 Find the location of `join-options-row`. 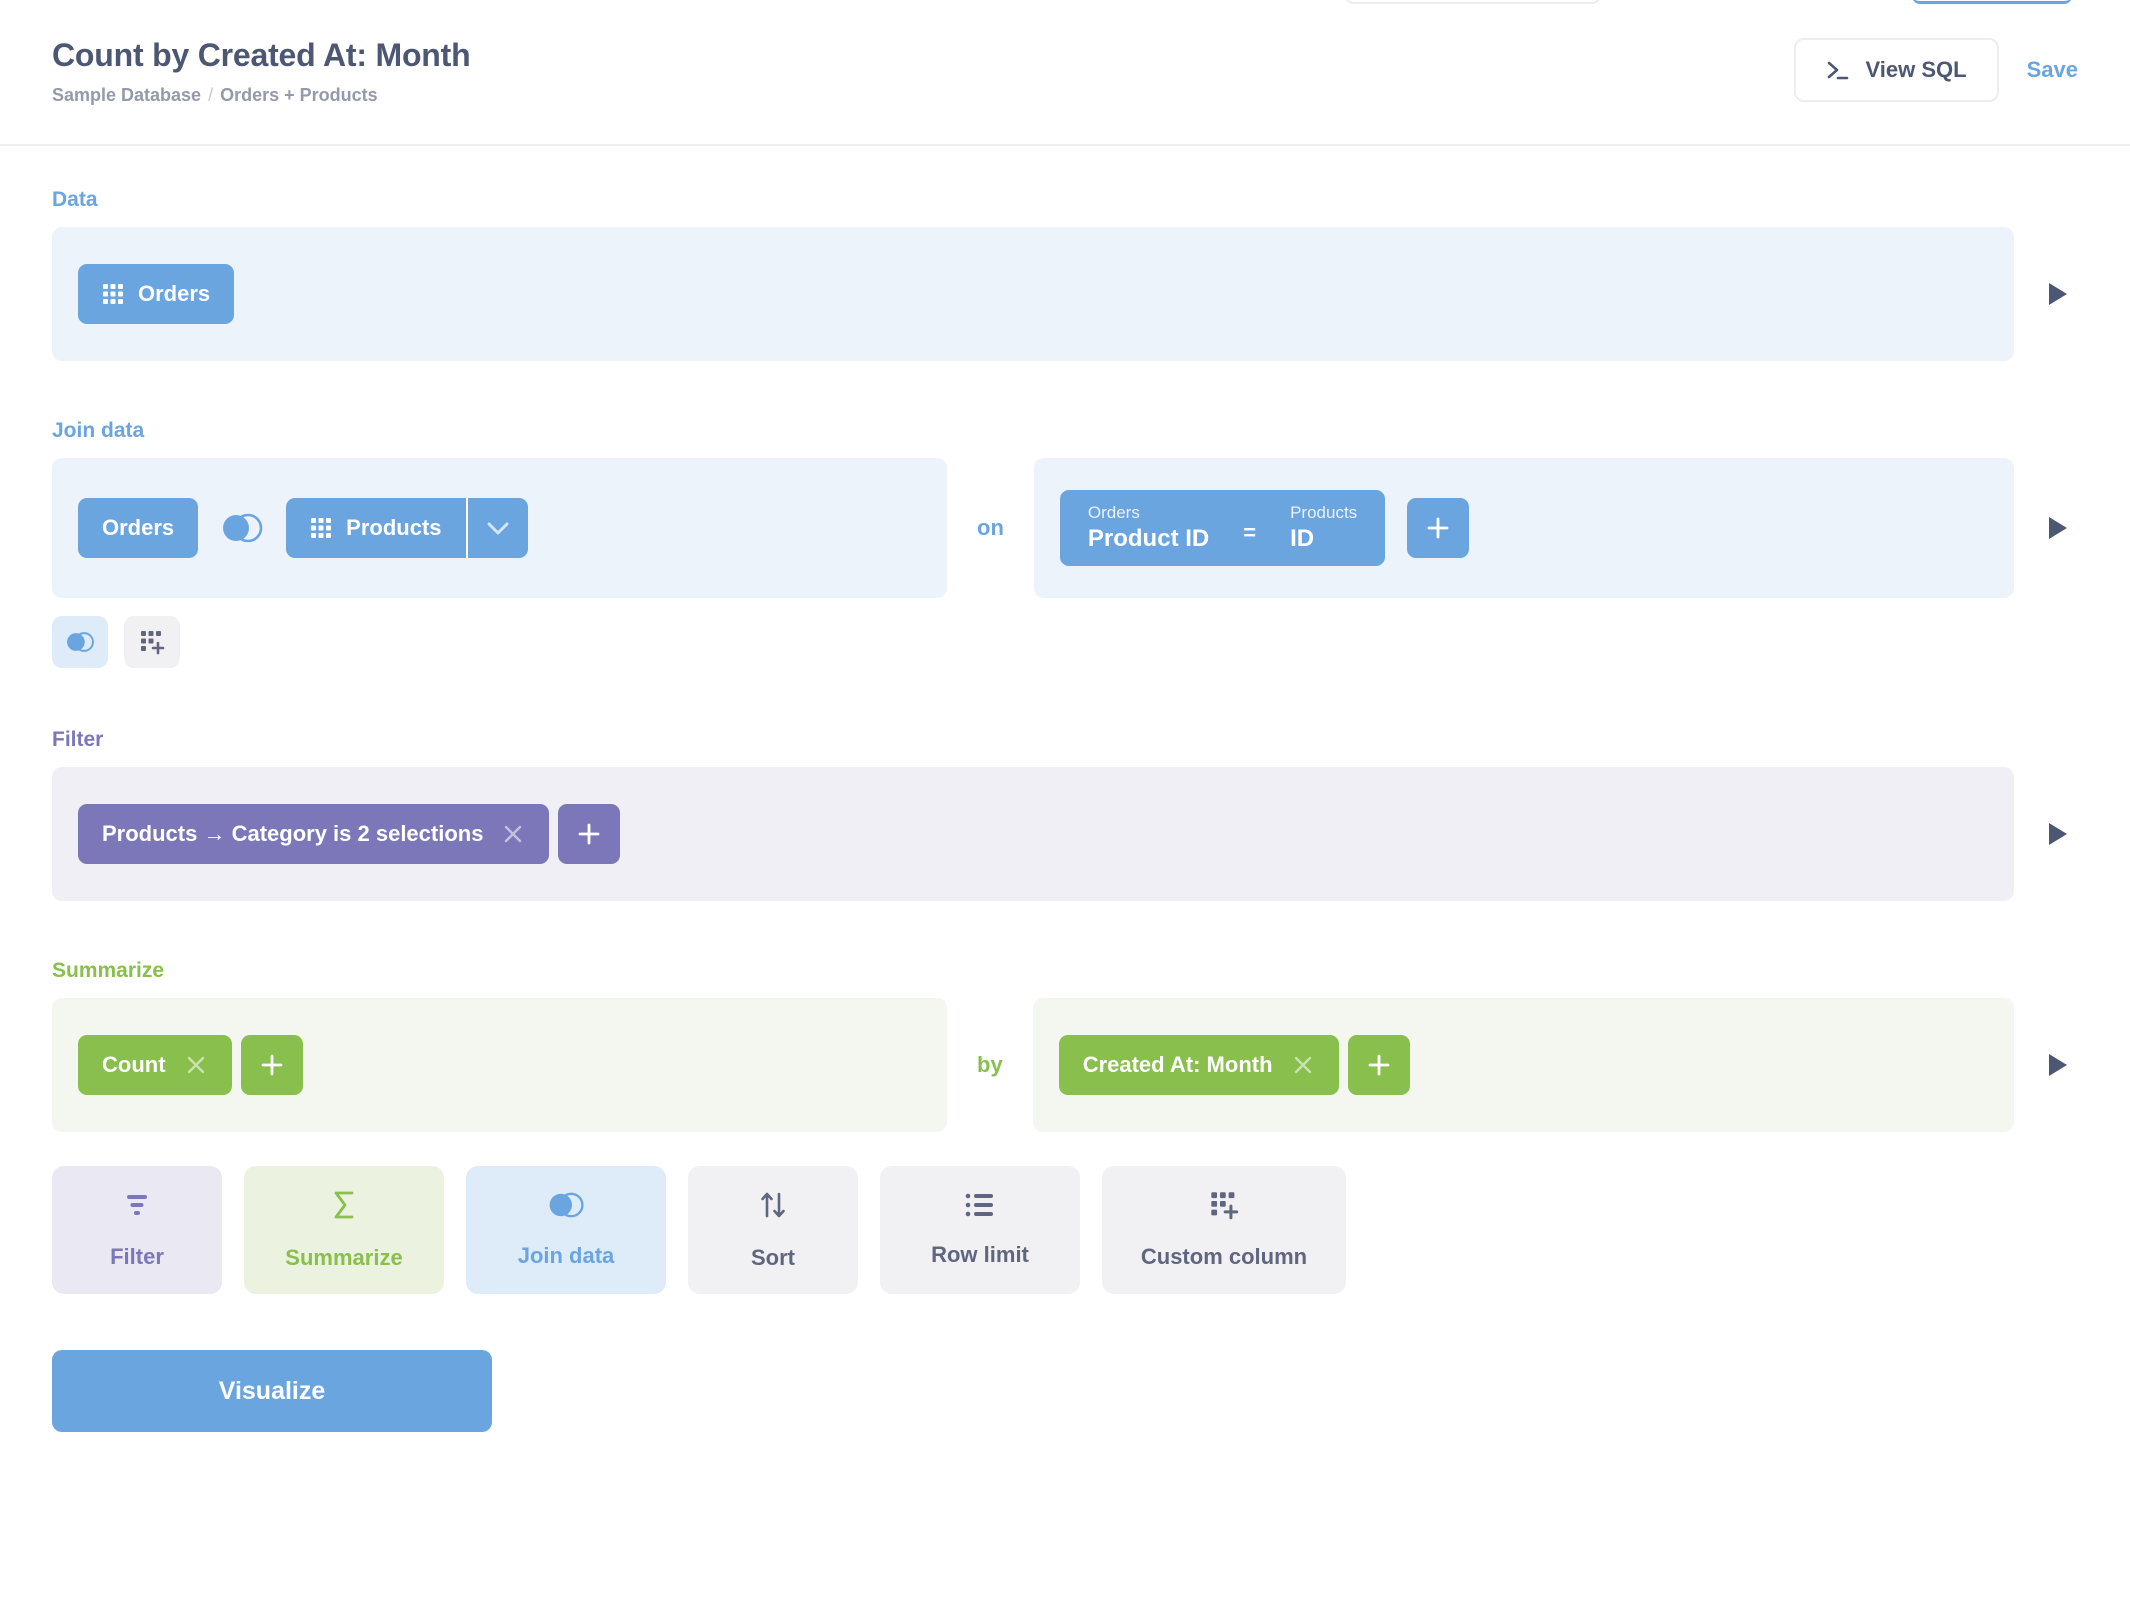

join-options-row is located at coordinates (1065, 642).